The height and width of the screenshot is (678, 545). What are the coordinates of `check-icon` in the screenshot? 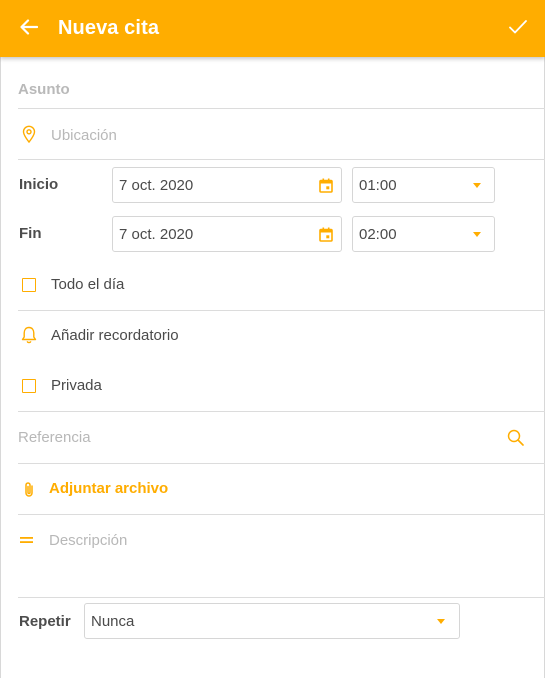 It's located at (518, 29).